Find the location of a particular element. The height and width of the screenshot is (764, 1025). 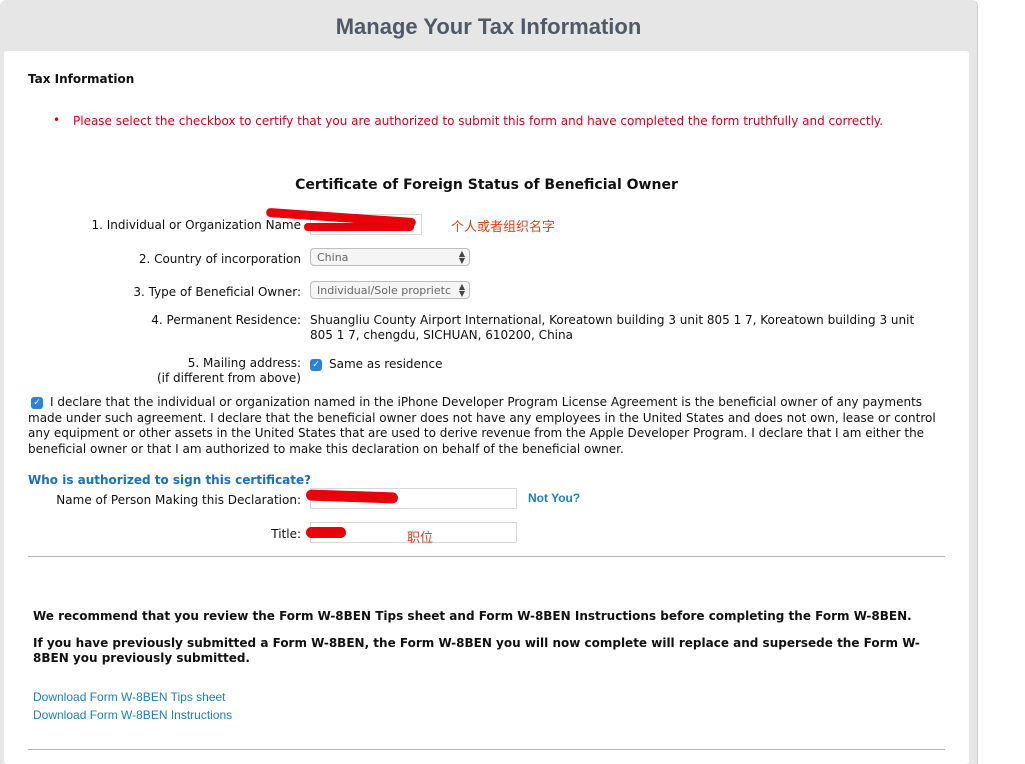

download-instructions-link: Download Form W-8BEN Instructions is located at coordinates (132, 715).